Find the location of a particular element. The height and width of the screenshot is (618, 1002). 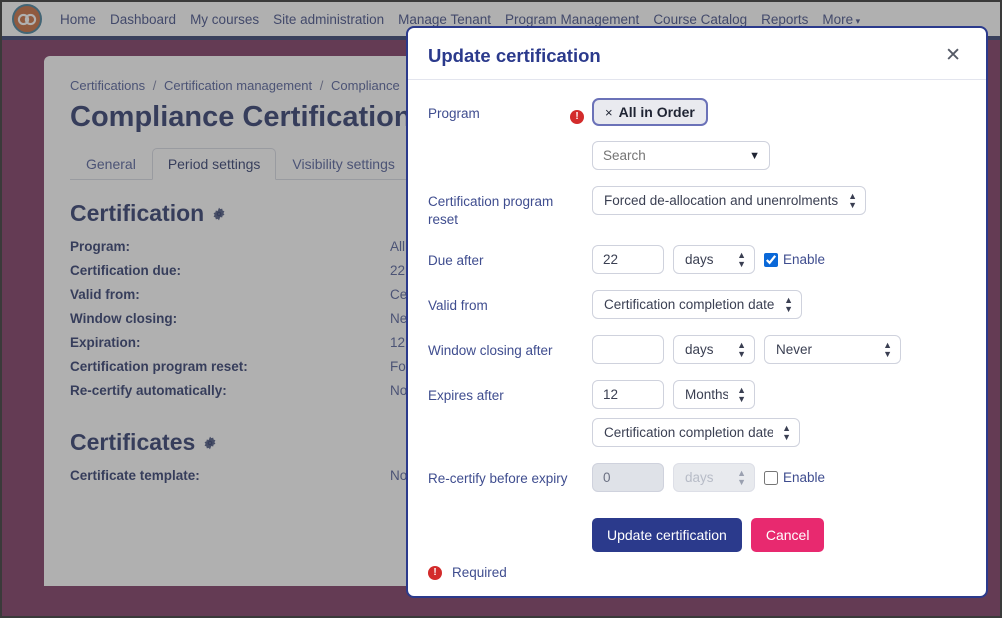

program-search-input is located at coordinates (681, 155).